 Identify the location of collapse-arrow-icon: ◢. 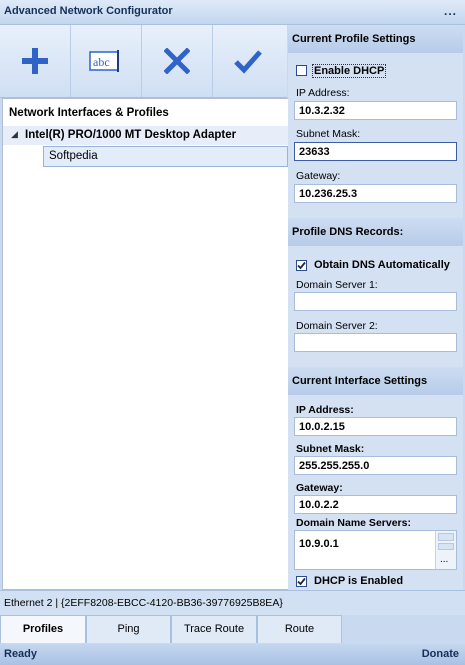
(14, 134).